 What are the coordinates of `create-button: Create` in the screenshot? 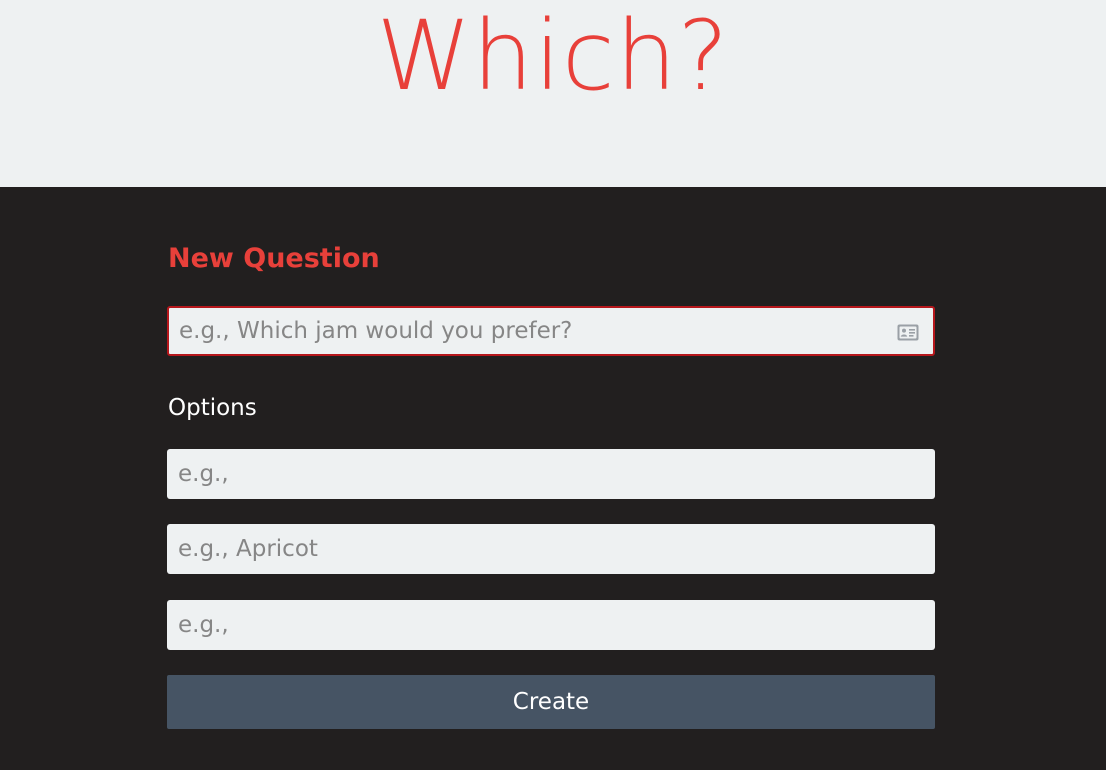 It's located at (551, 702).